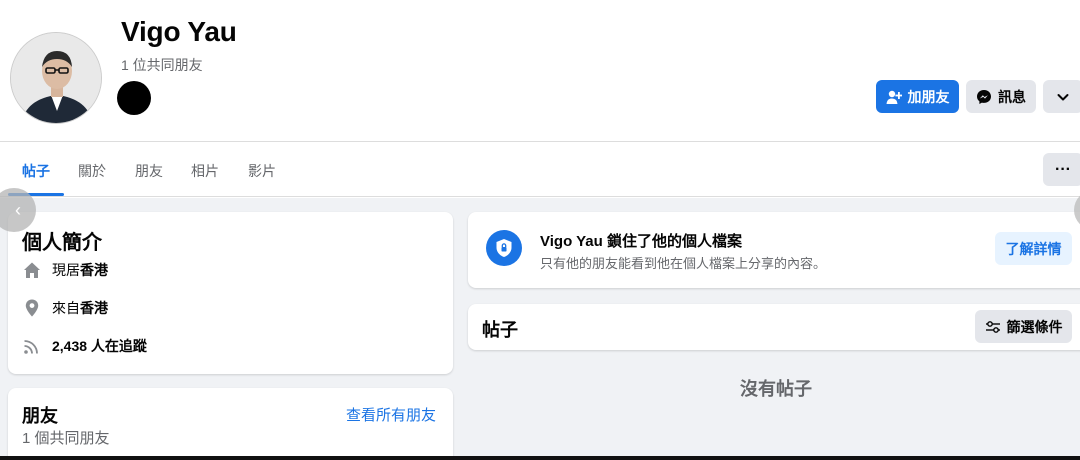  I want to click on intro-lives-in: 現居香港, so click(65, 270).